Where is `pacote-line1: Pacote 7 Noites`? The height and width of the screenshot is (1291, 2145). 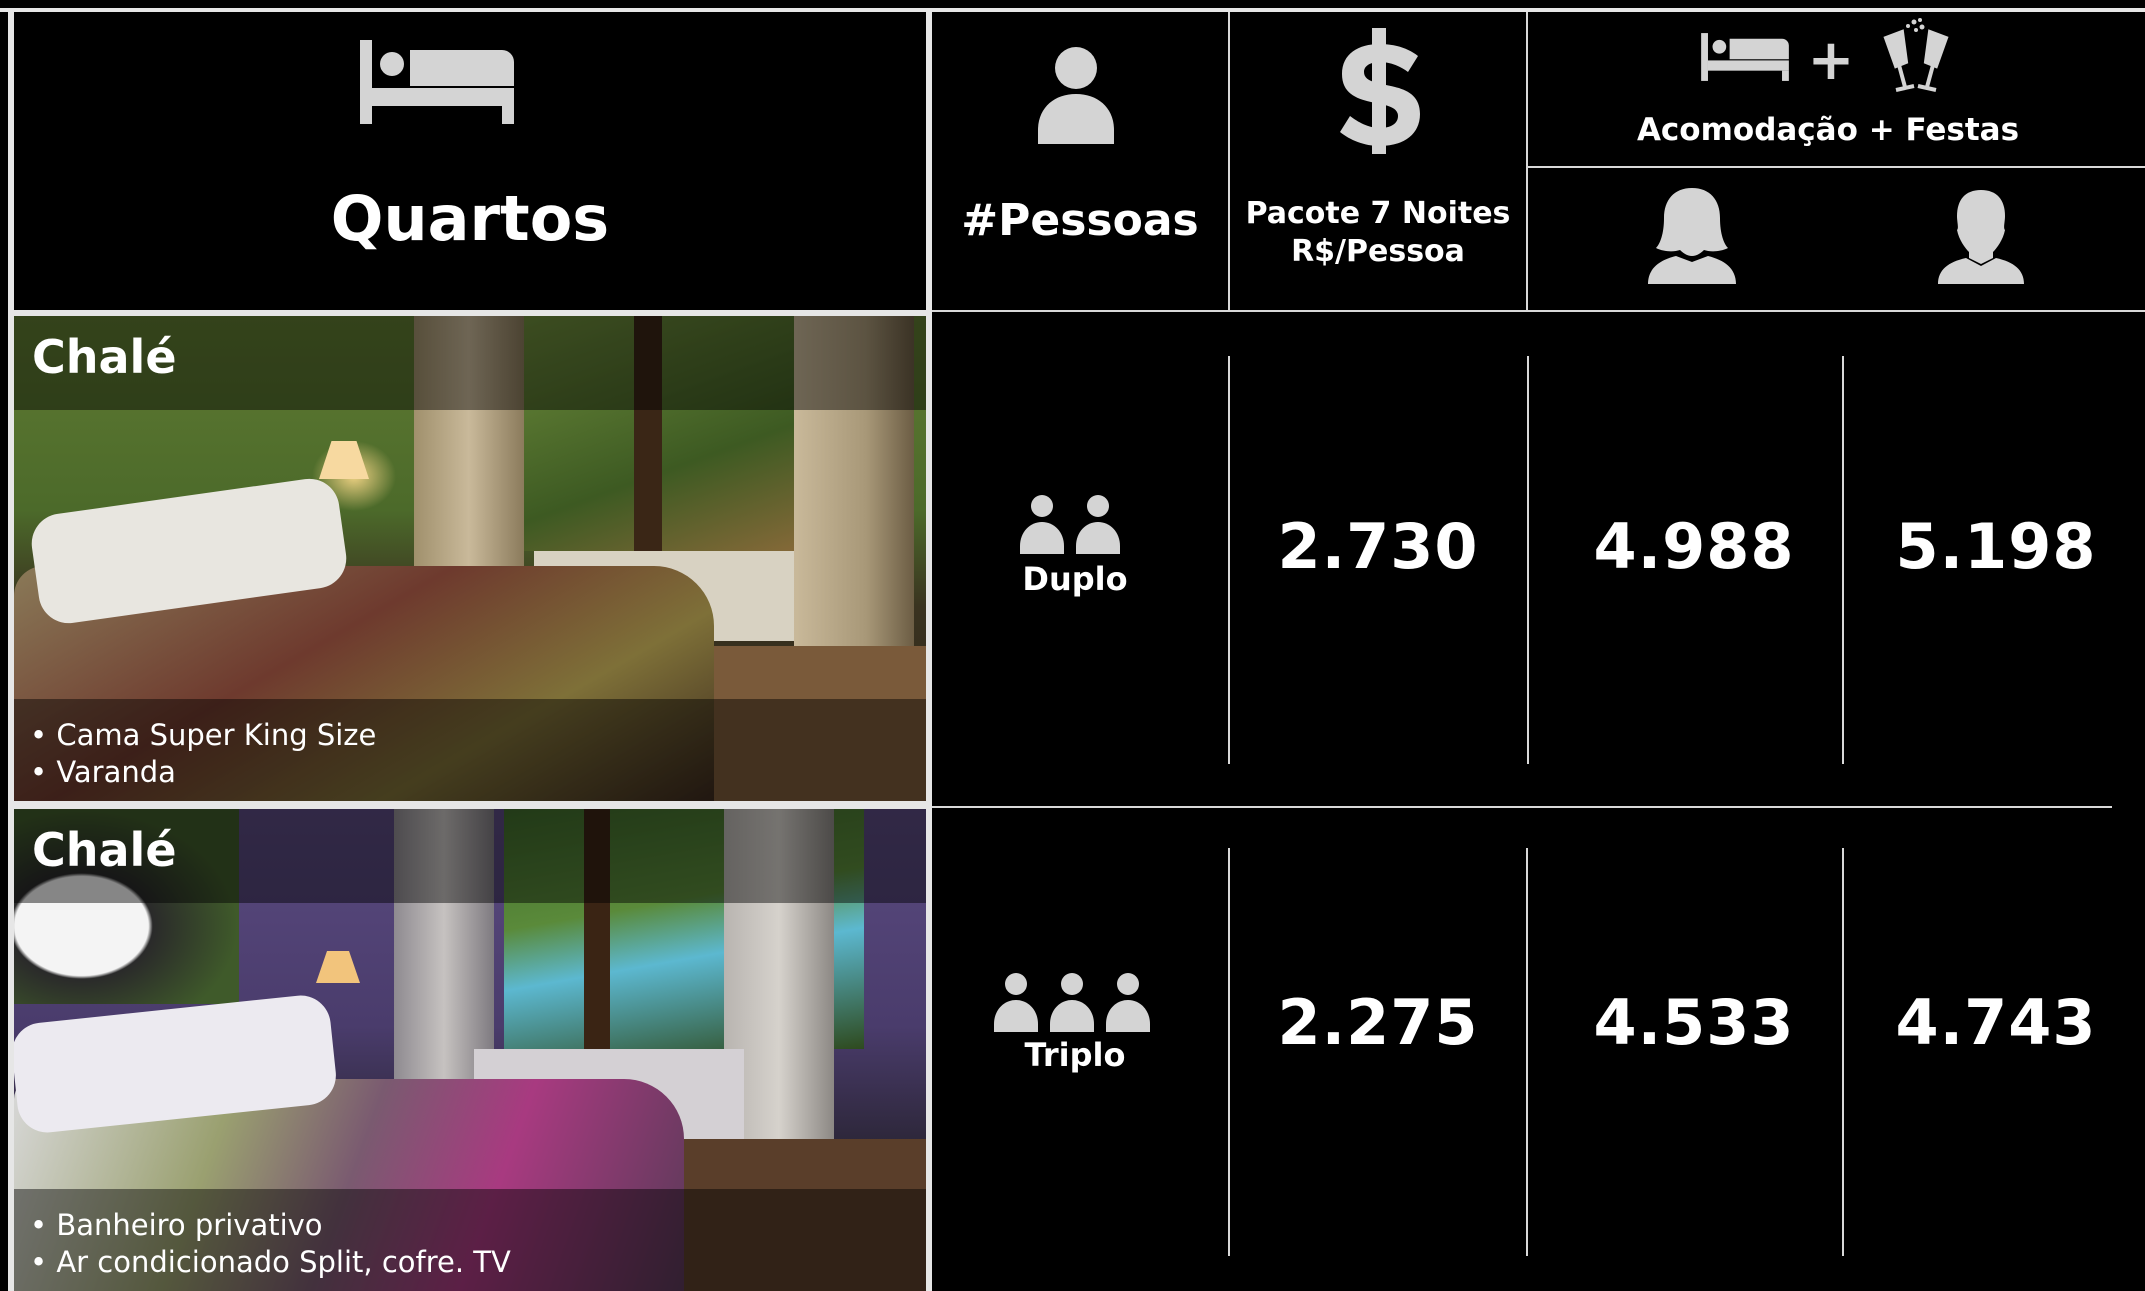
pacote-line1: Pacote 7 Noites is located at coordinates (1378, 213).